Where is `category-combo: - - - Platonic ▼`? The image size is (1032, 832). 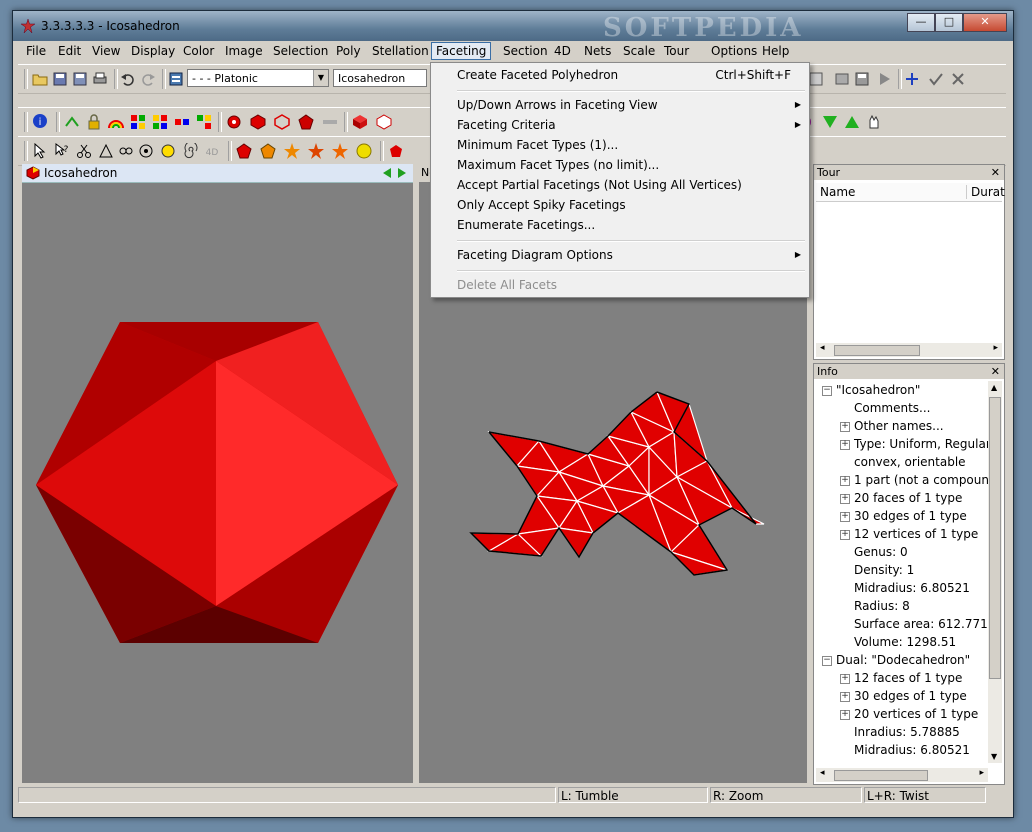 category-combo: - - - Platonic ▼ is located at coordinates (258, 78).